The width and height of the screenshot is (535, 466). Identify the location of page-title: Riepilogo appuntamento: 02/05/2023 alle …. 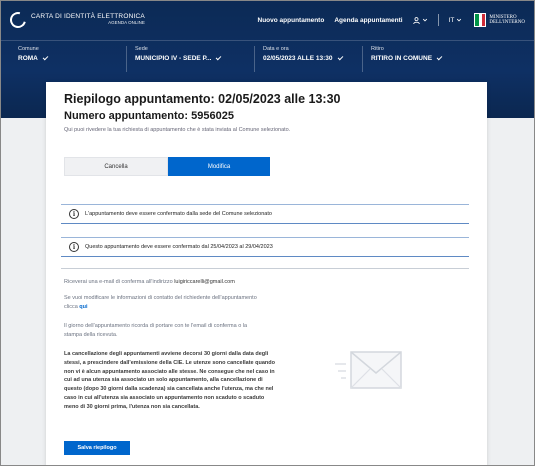
(202, 99).